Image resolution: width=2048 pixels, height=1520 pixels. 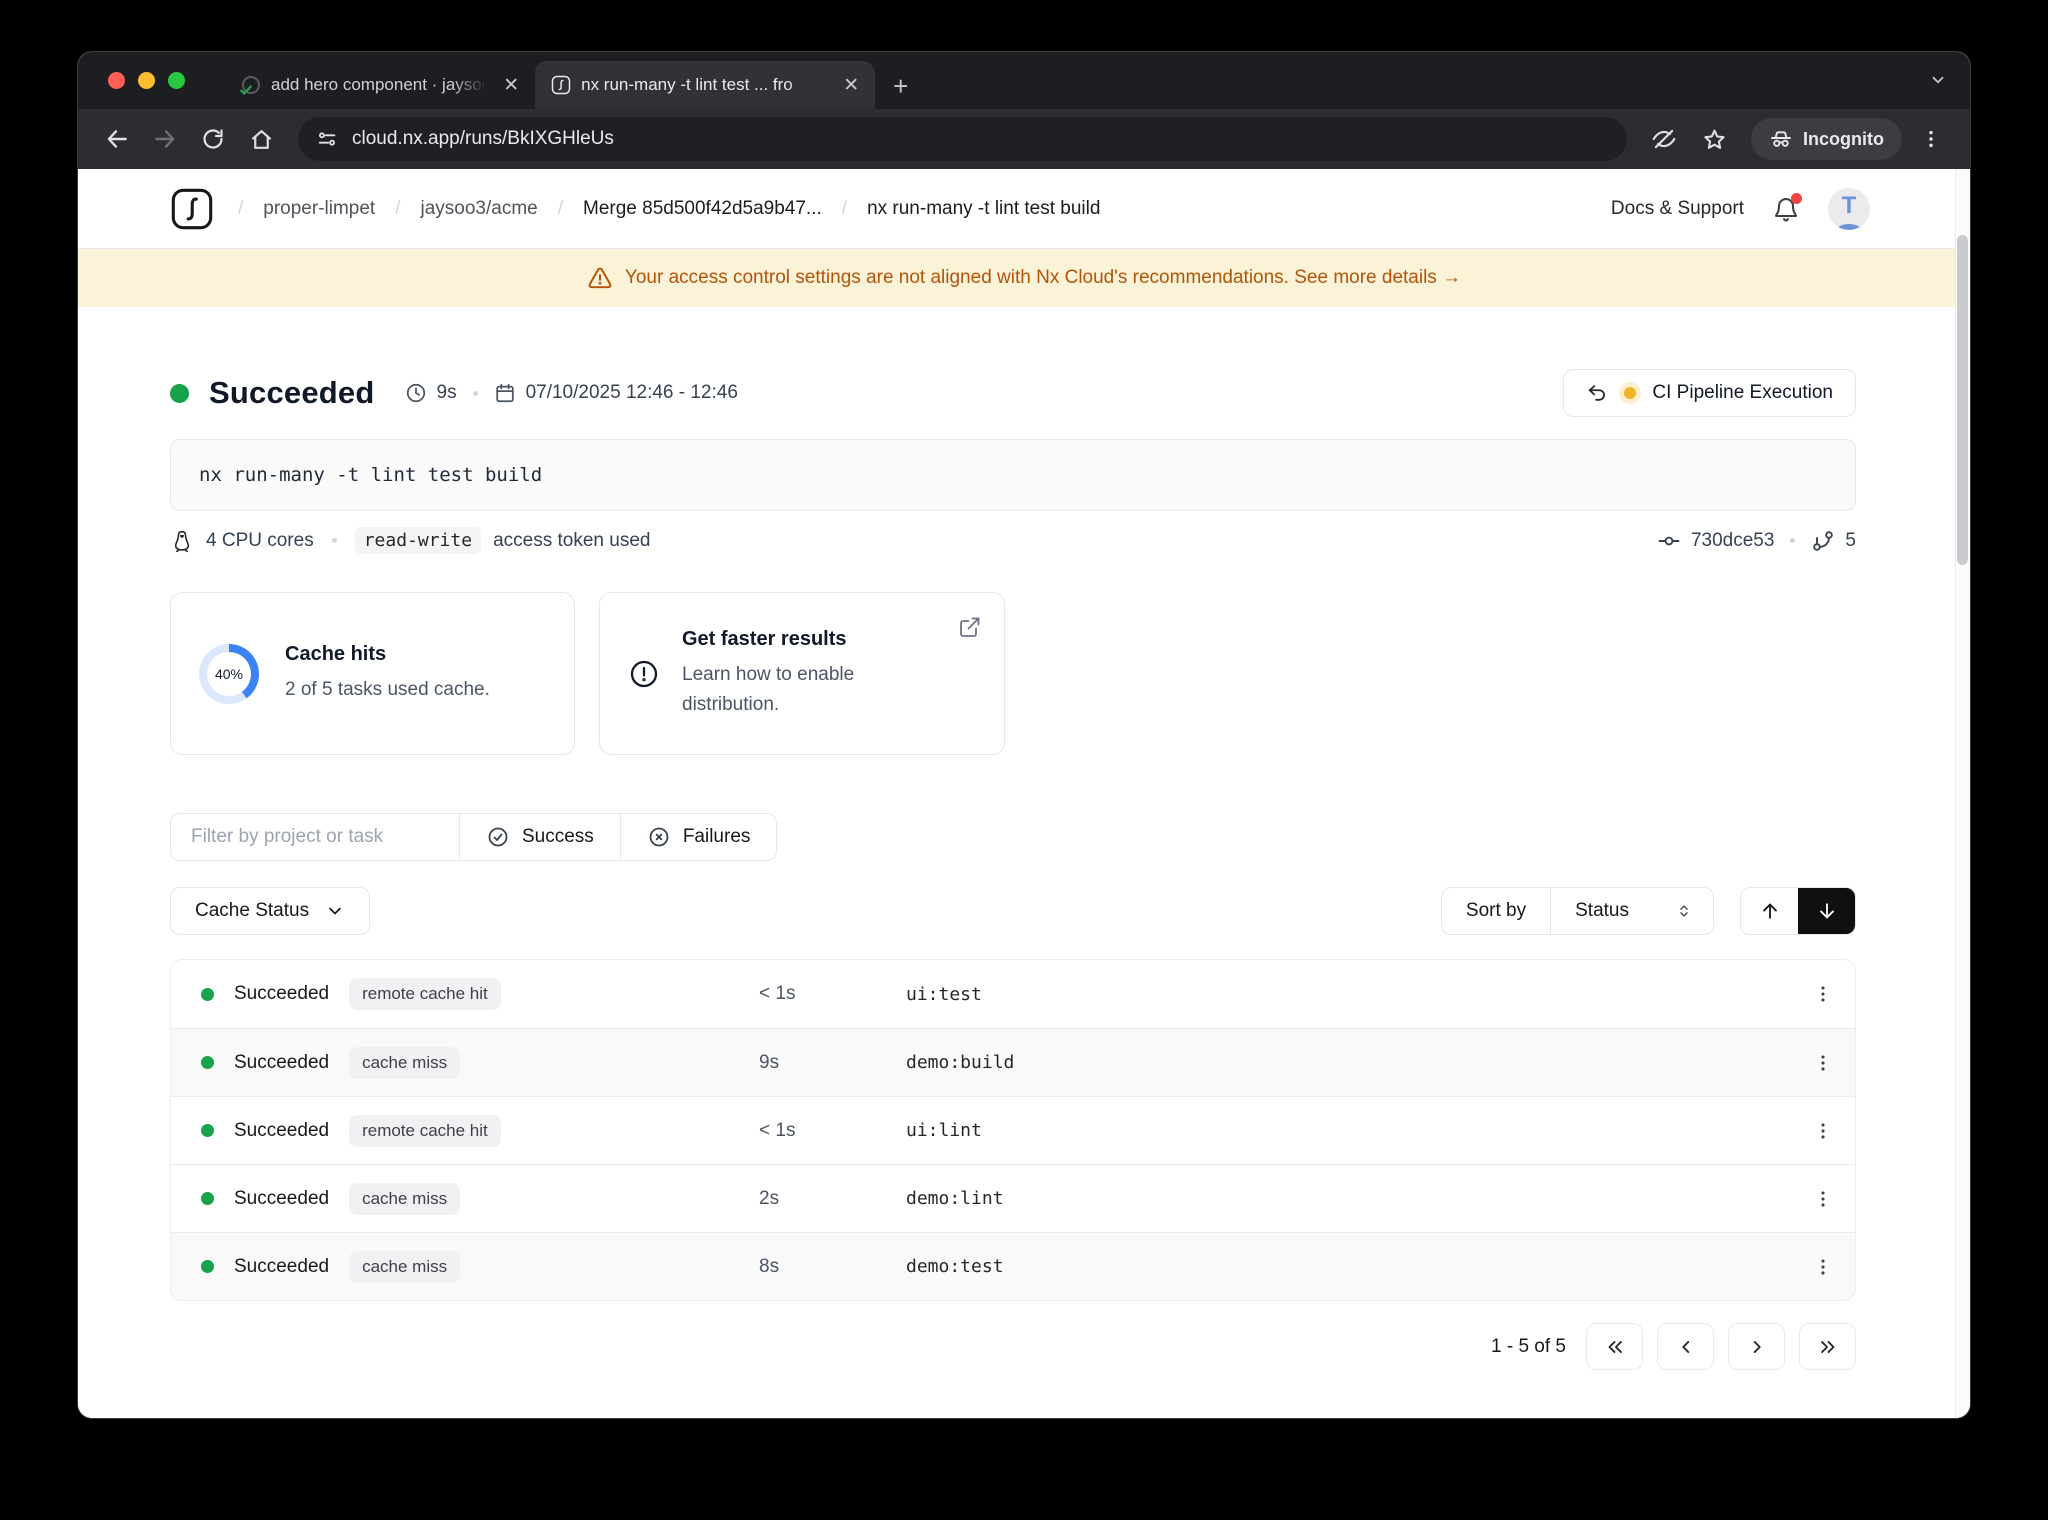 I want to click on url-bar: cloud.nx.app/runs/BkIXGHleUs, so click(x=963, y=139).